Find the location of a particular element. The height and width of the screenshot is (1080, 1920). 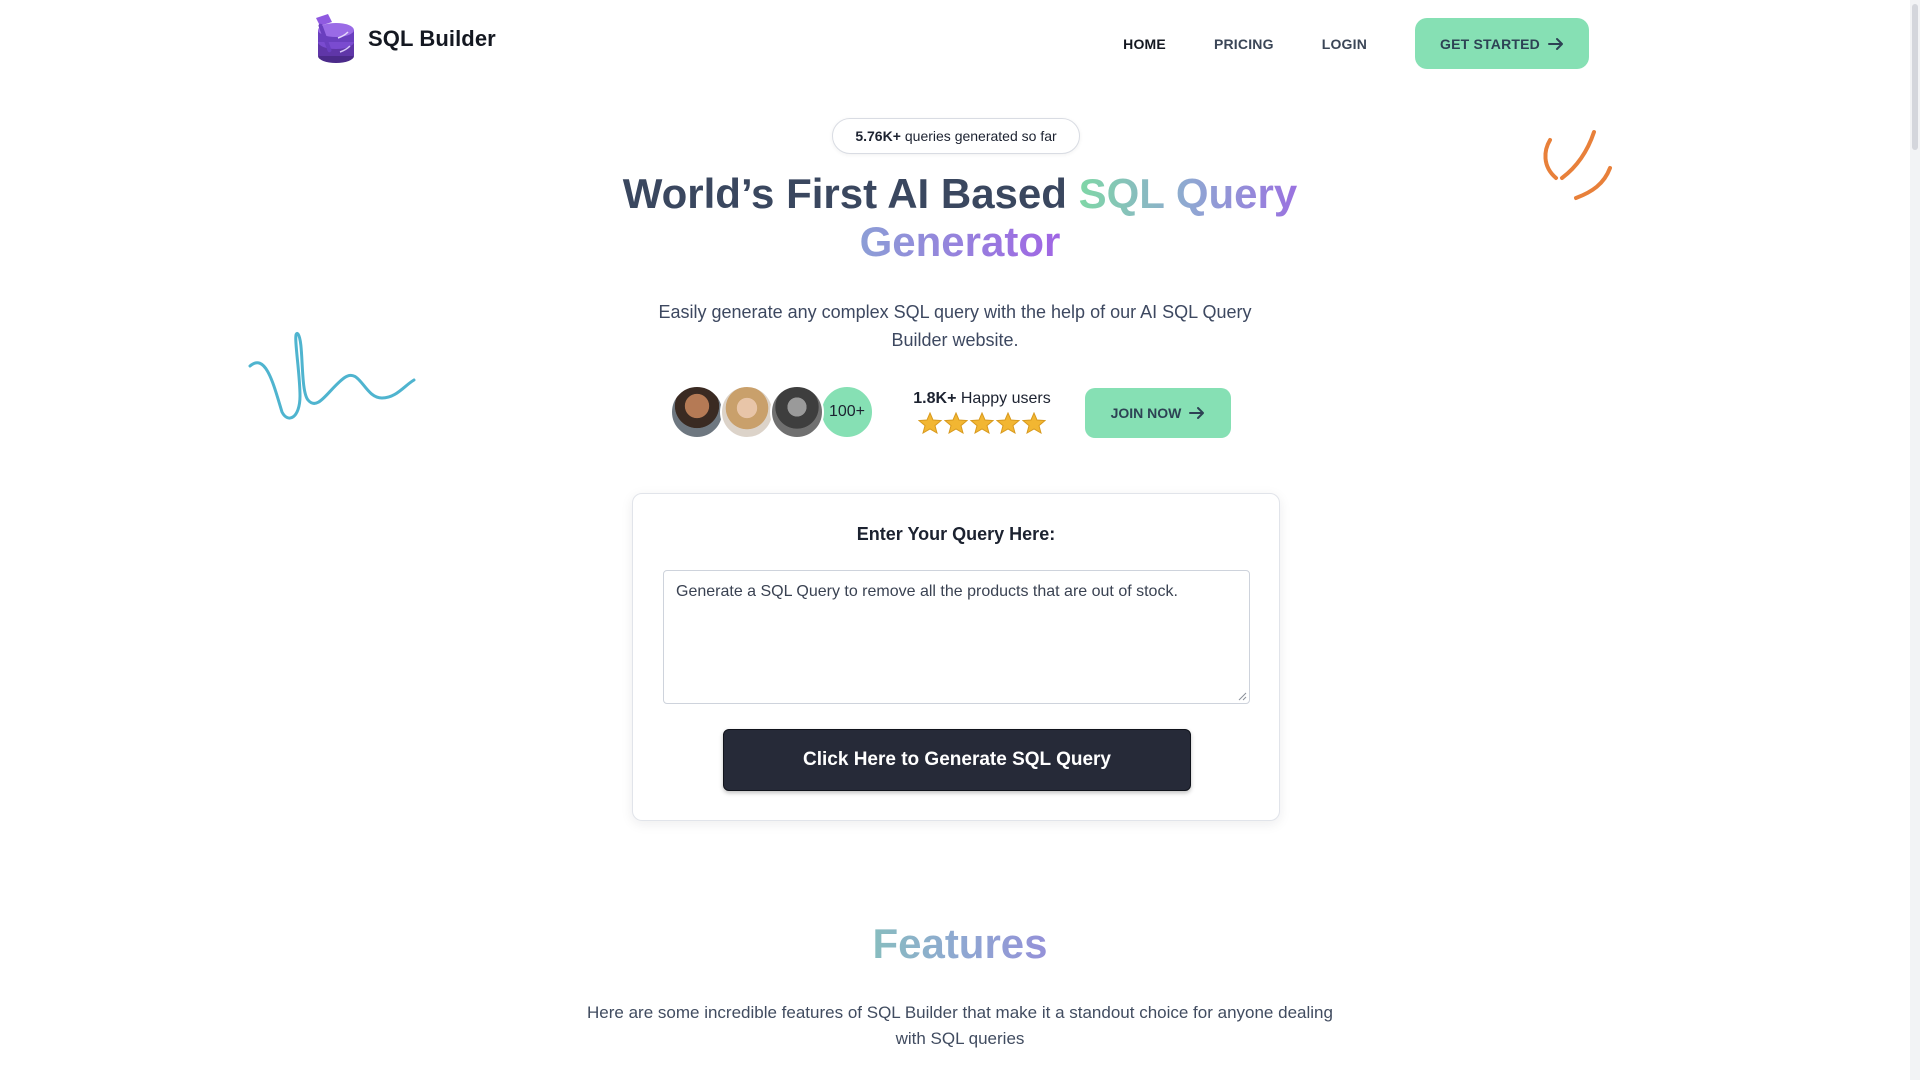

get-started-button: GET STARTED is located at coordinates (1502, 43).